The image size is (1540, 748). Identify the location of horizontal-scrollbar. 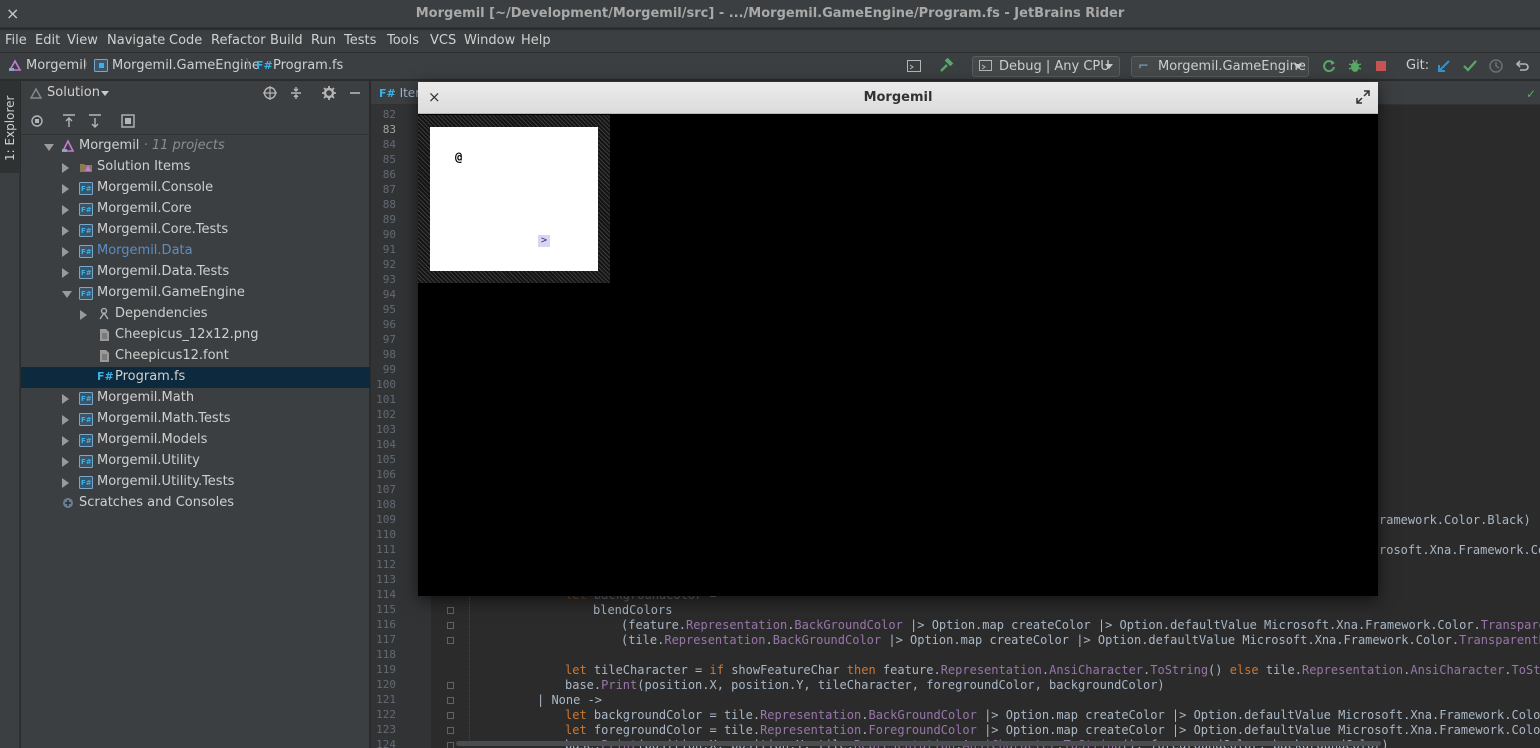
(918, 743).